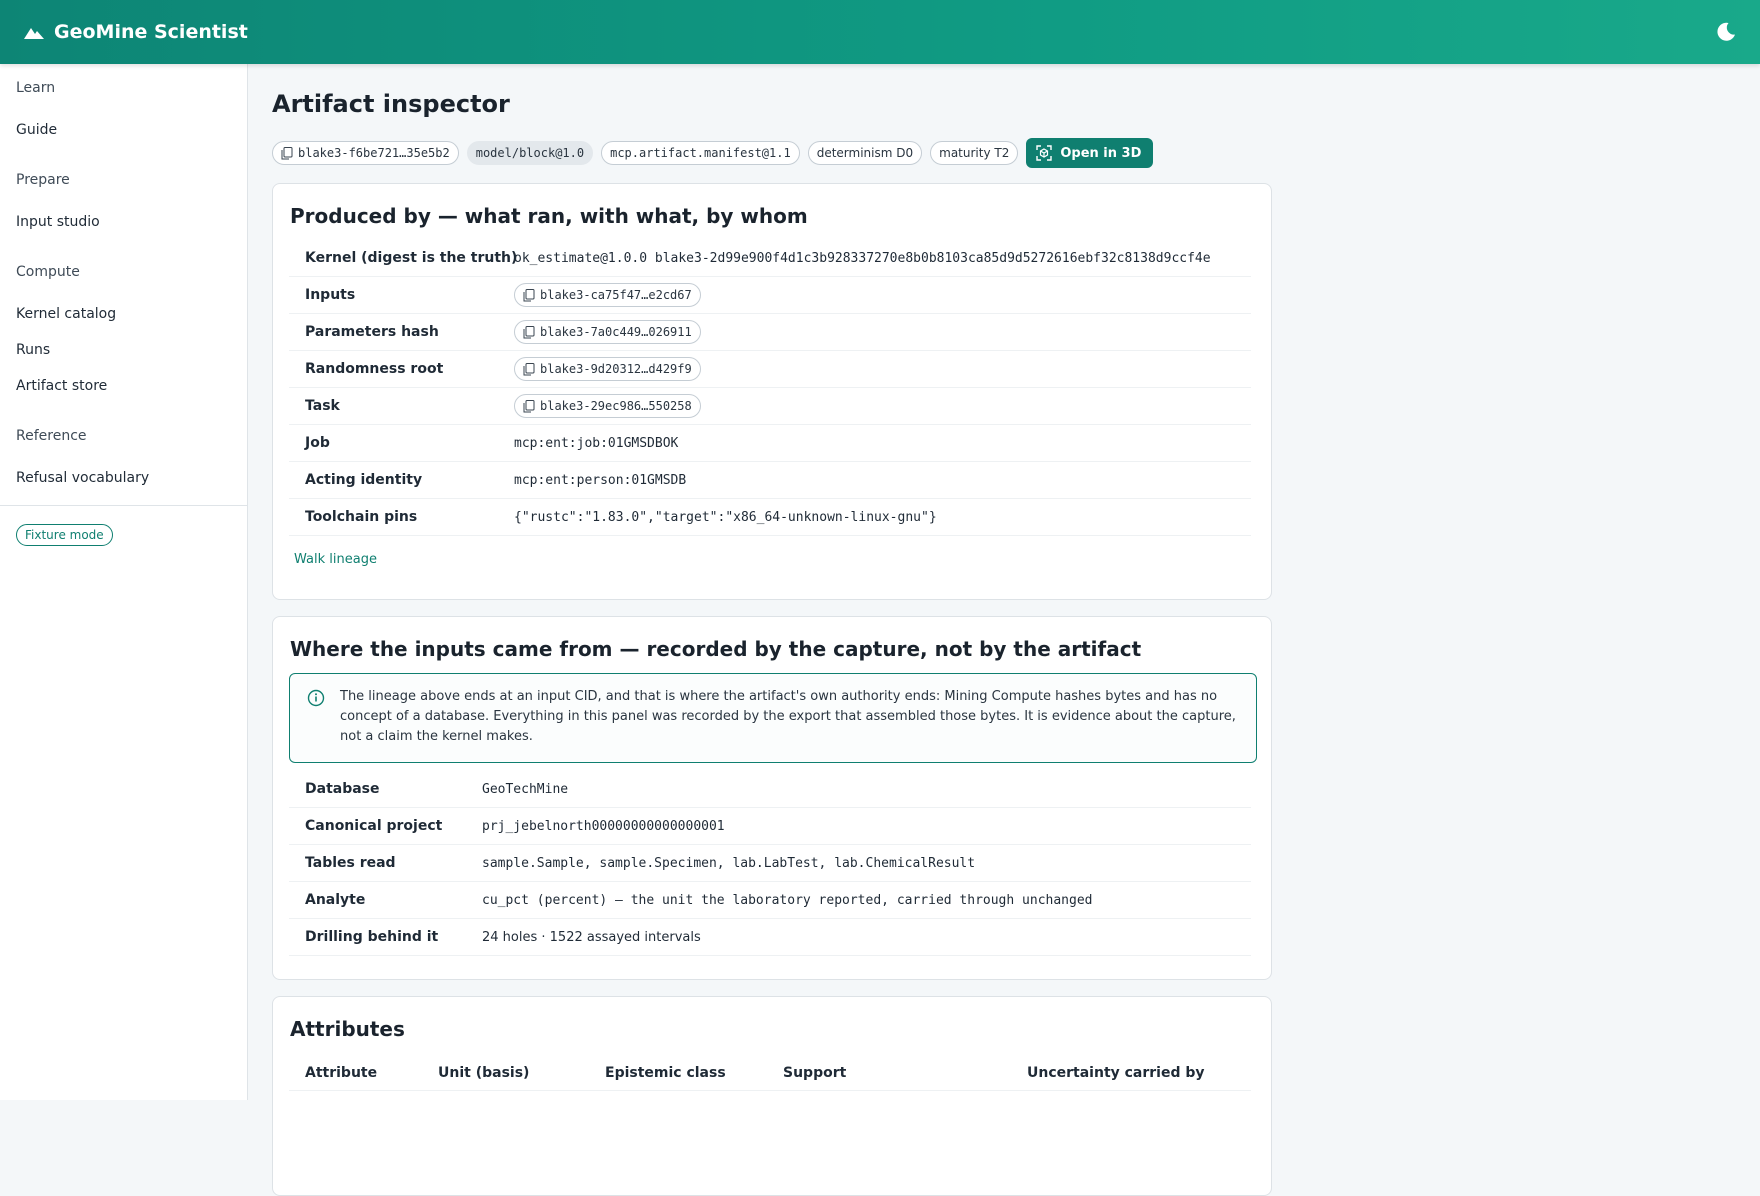  I want to click on row-key: Task, so click(322, 406).